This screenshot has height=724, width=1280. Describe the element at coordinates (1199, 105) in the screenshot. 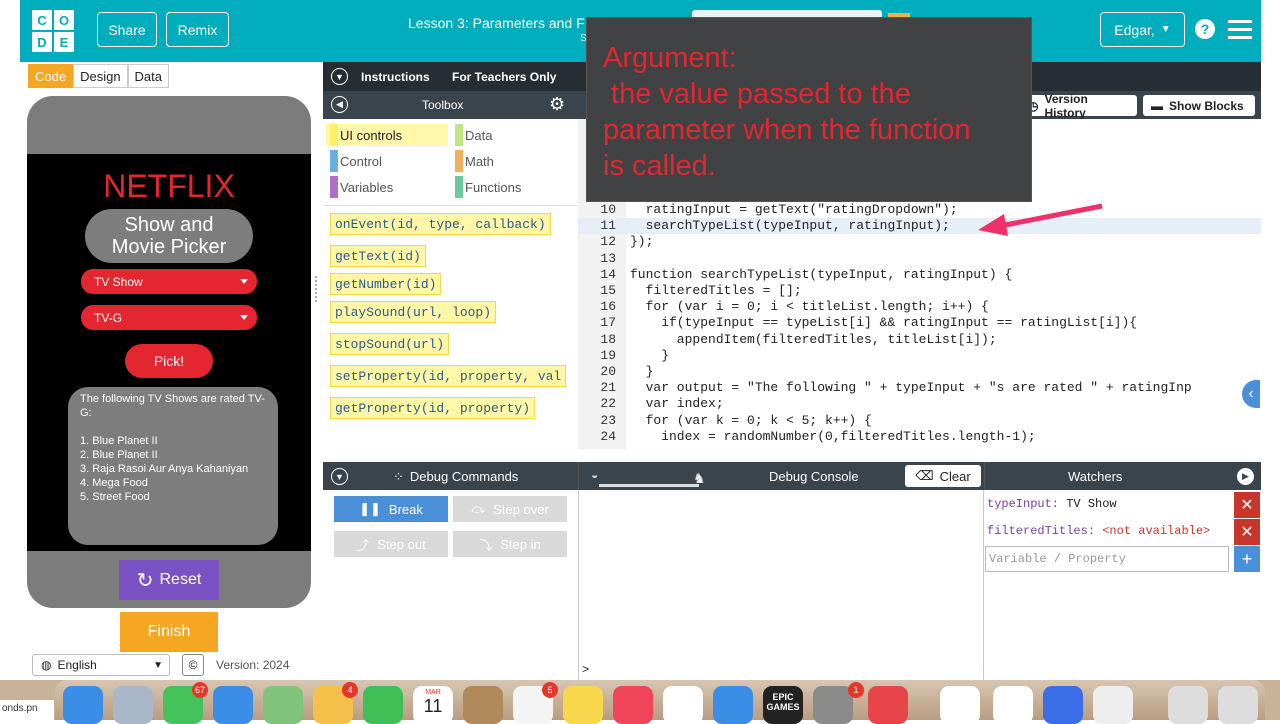

I see `show-blocks-button: ▬ Show Blocks` at that location.